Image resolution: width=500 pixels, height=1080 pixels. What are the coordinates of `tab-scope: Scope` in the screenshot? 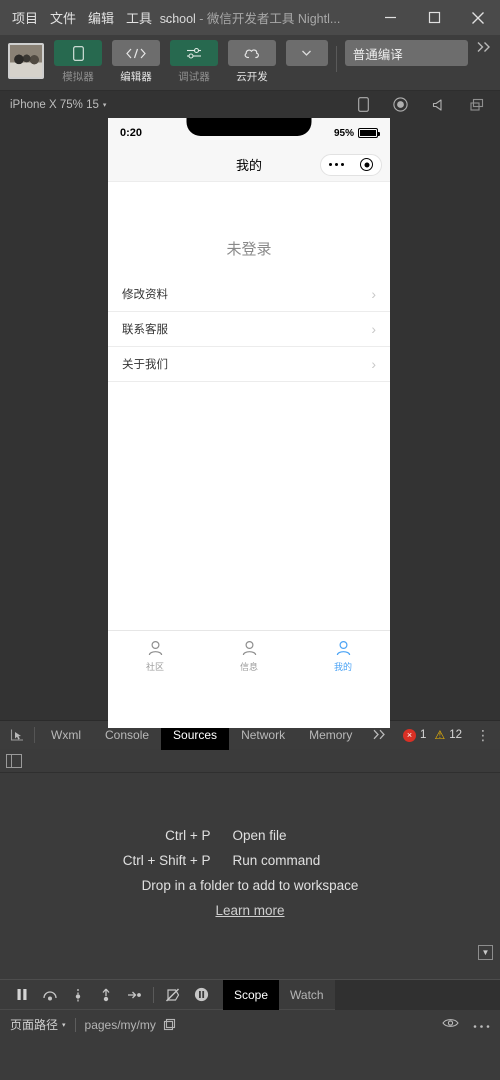 It's located at (251, 994).